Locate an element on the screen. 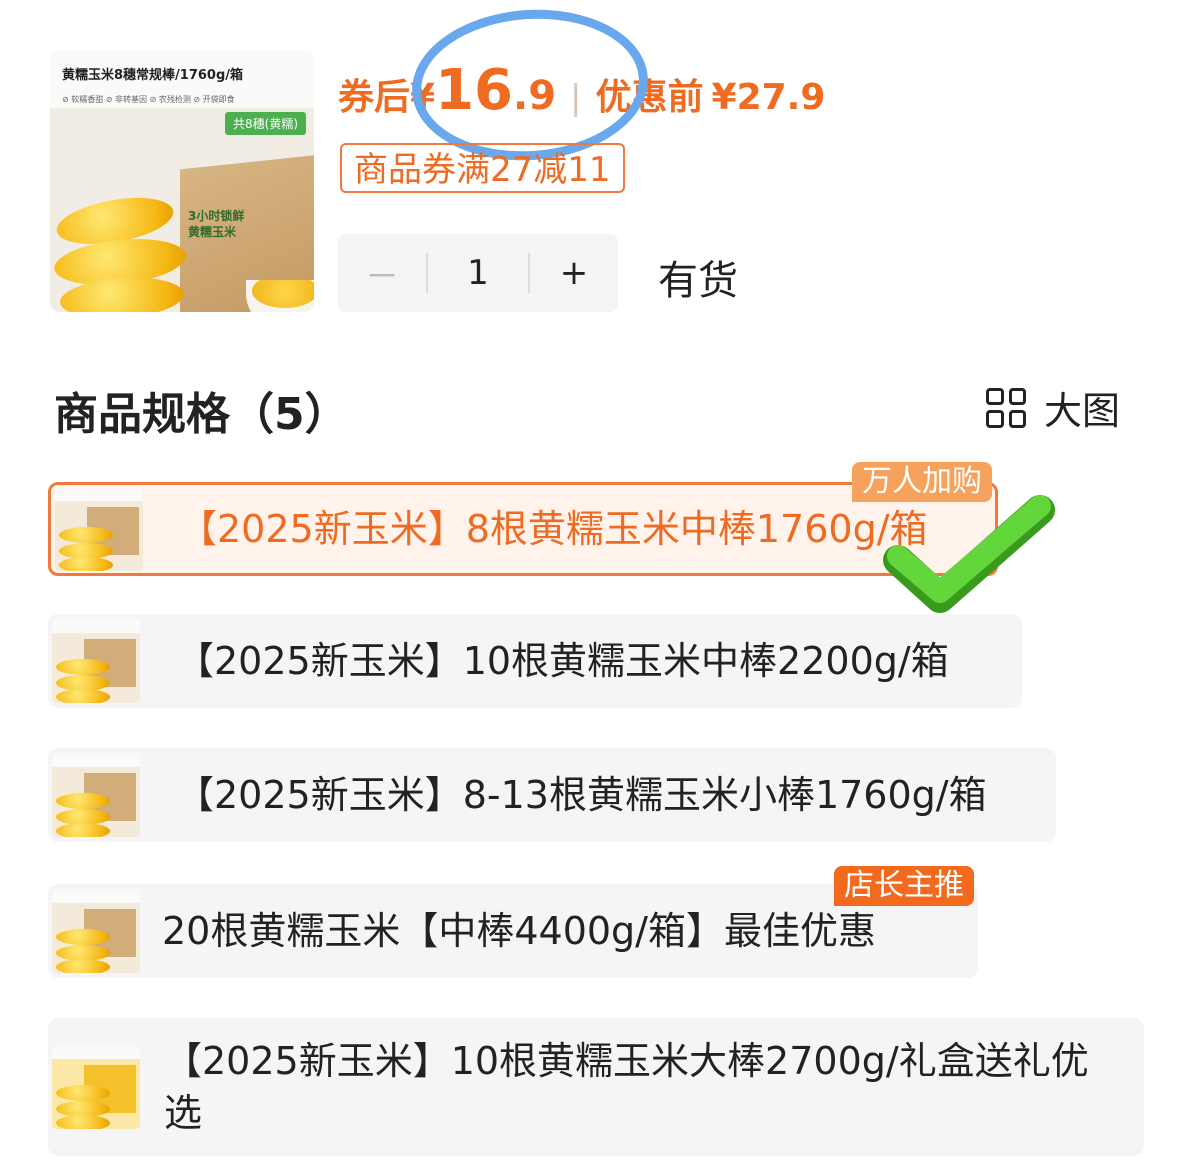 Image resolution: width=1194 pixels, height=1162 pixels. spec-section-title: 商品规格（5） is located at coordinates (201, 414).